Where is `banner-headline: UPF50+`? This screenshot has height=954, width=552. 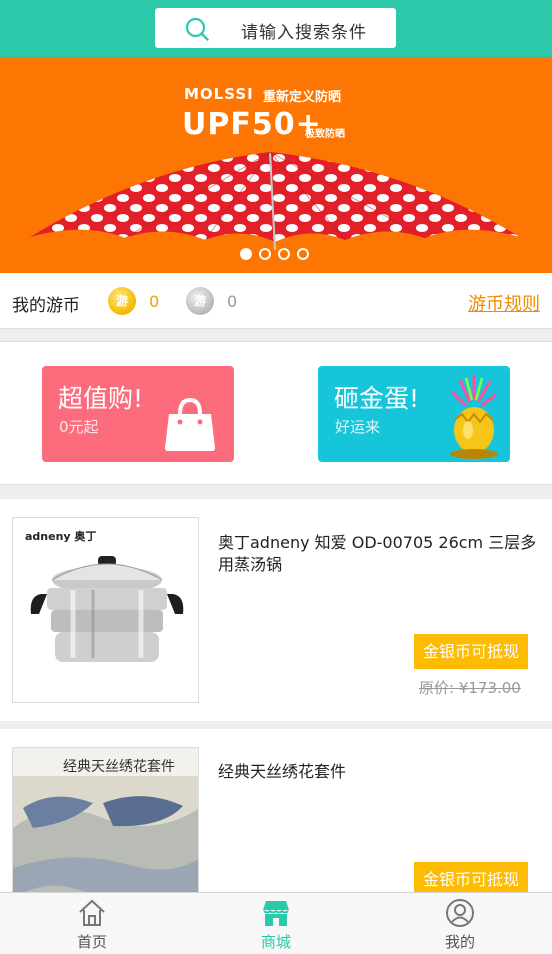 banner-headline: UPF50+ is located at coordinates (252, 124).